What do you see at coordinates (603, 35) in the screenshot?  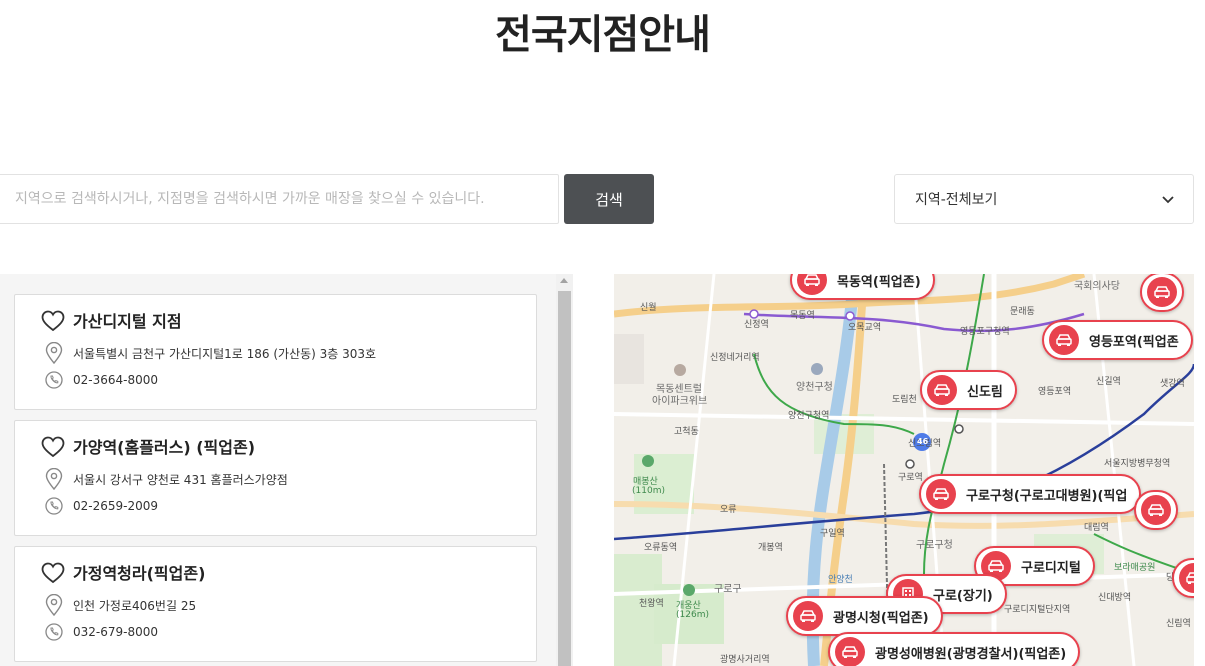 I see `page-title: 전국지점안내` at bounding box center [603, 35].